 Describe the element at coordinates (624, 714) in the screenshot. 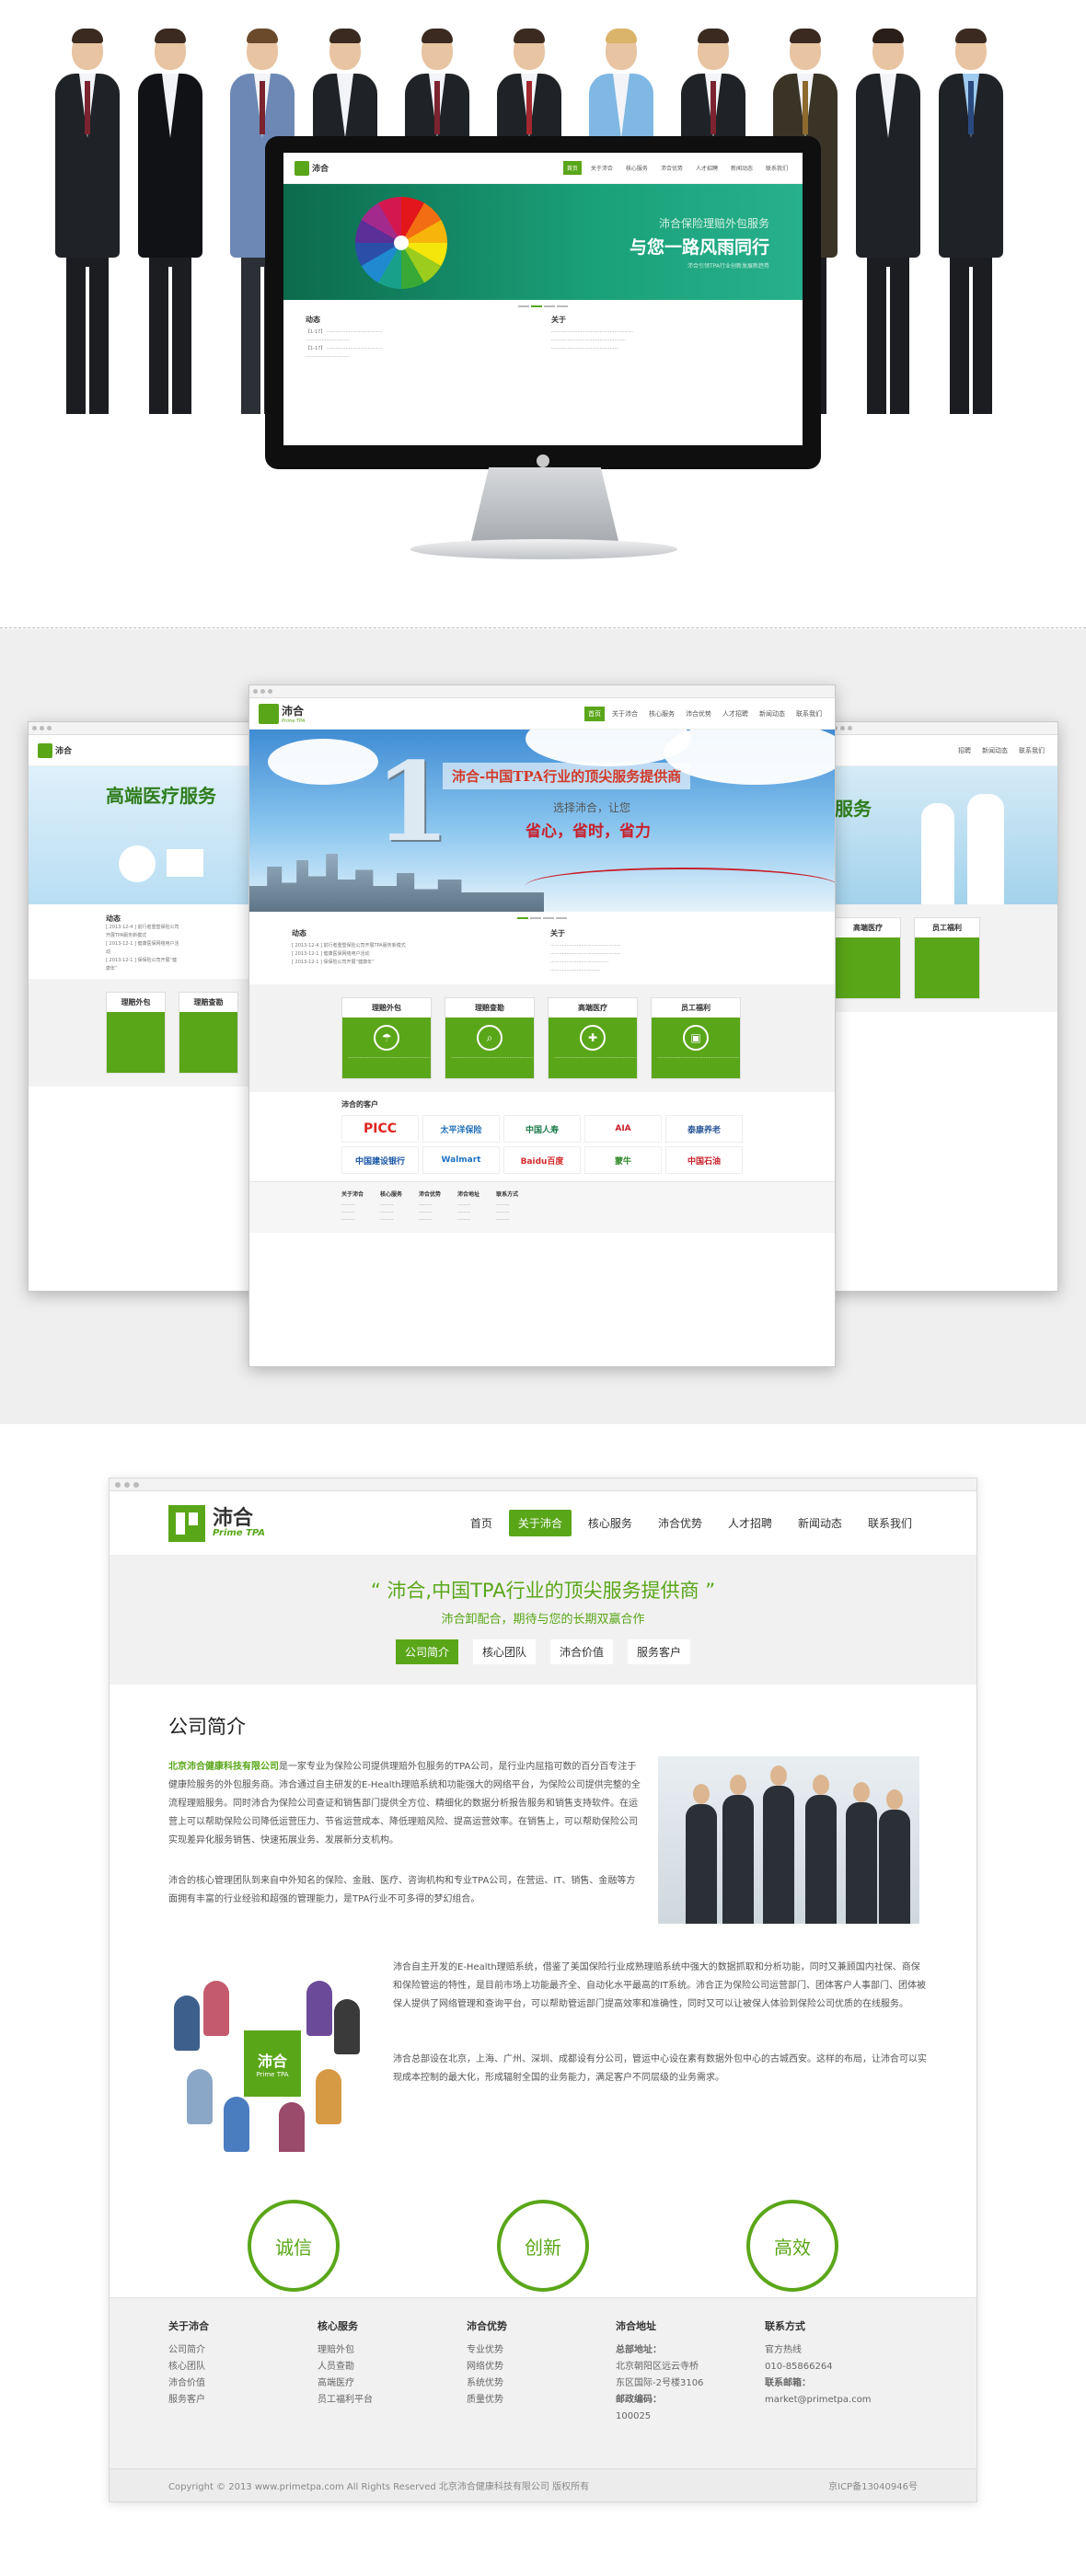

I see `nav-item: 关于沛合` at that location.